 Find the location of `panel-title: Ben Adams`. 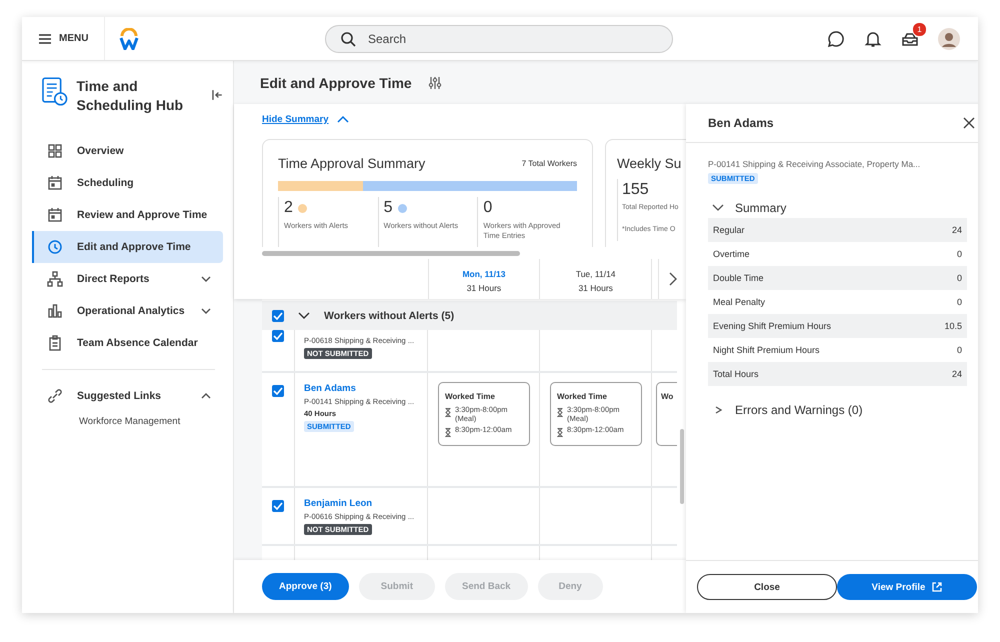

panel-title: Ben Adams is located at coordinates (741, 123).